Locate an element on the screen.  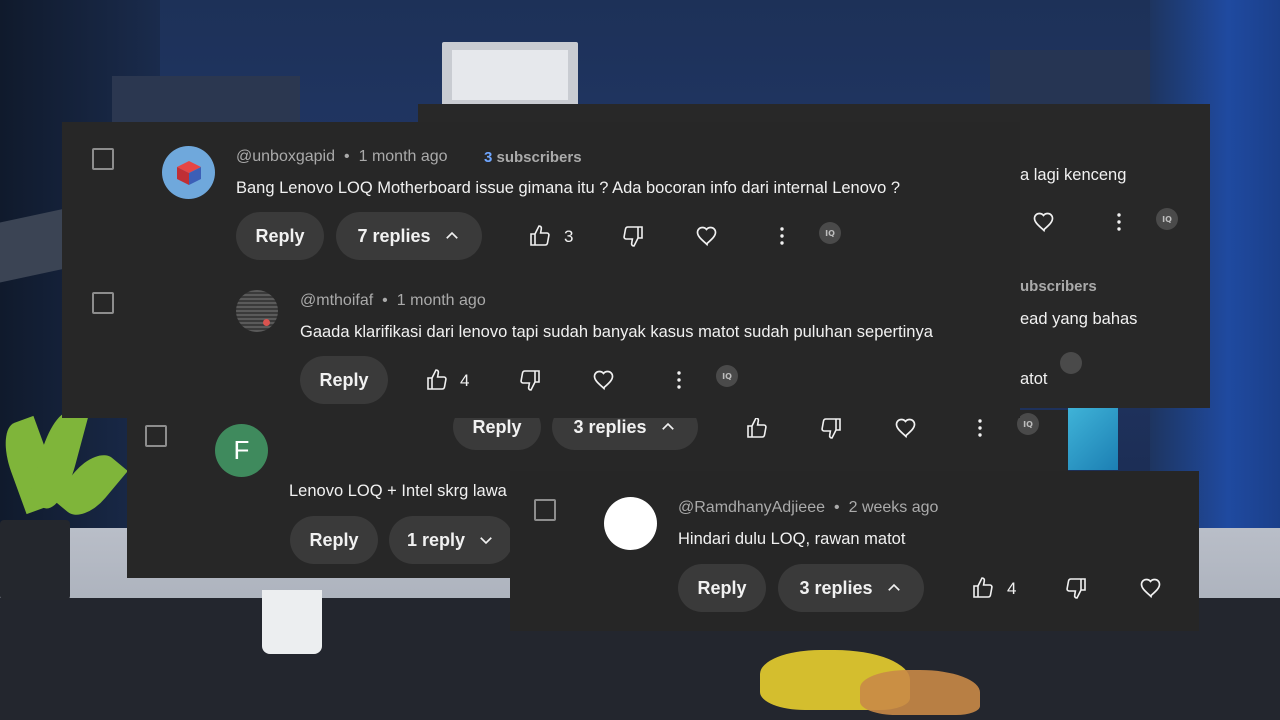
comment-text: Lenovo LOQ + Intel skrg lawa is located at coordinates (398, 491).